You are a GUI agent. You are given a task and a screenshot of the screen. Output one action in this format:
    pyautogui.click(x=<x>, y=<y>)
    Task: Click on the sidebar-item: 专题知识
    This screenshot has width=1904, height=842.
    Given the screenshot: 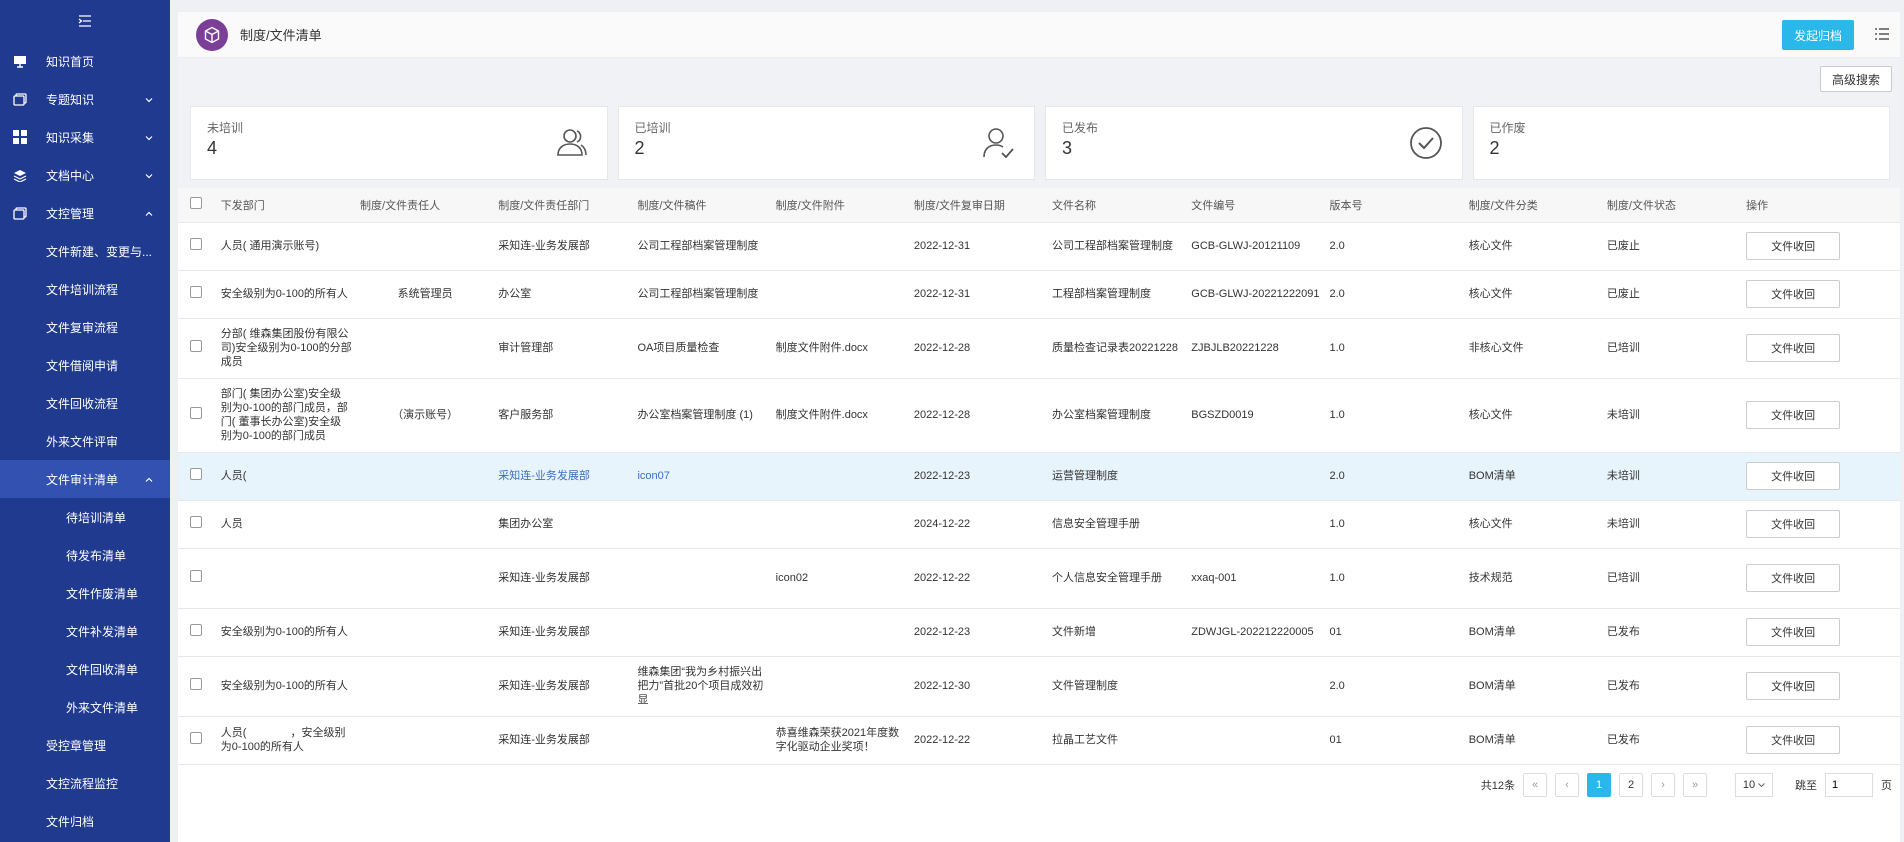 What is the action you would take?
    pyautogui.click(x=85, y=99)
    